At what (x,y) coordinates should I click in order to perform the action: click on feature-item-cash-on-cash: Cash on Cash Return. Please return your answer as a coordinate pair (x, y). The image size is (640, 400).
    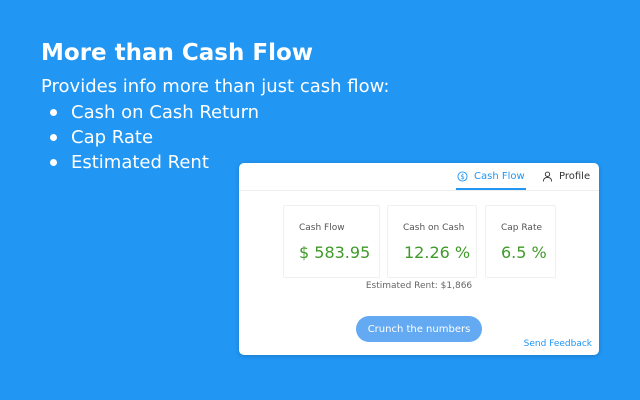
    Looking at the image, I should click on (150, 112).